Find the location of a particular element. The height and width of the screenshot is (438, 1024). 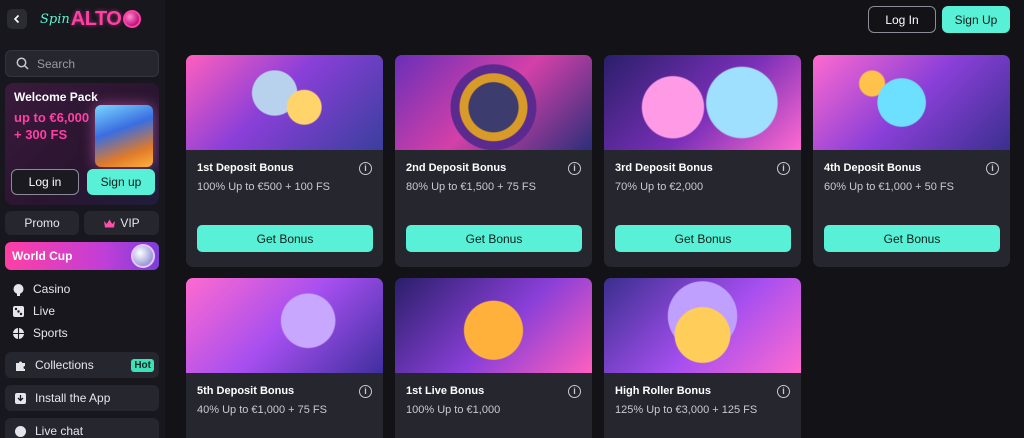

chevron-left-icon is located at coordinates (16, 19).